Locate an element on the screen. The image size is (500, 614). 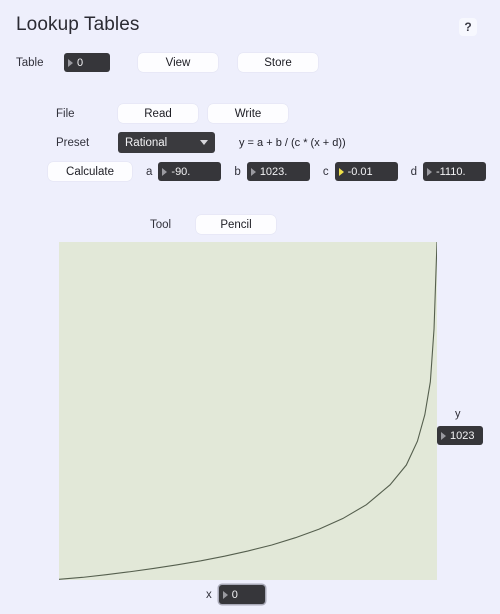
y-readout-field: 1023 is located at coordinates (460, 435).